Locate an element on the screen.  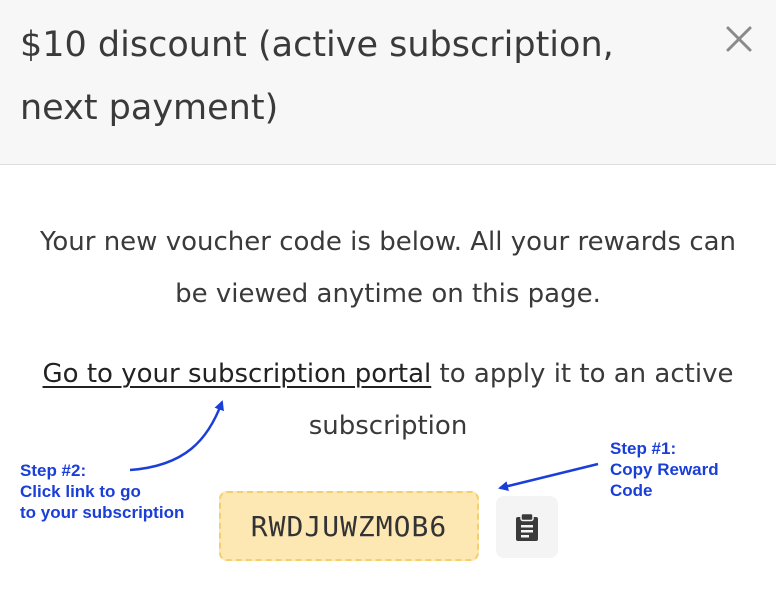
step2-line-3: to your subscription is located at coordinates (102, 512).